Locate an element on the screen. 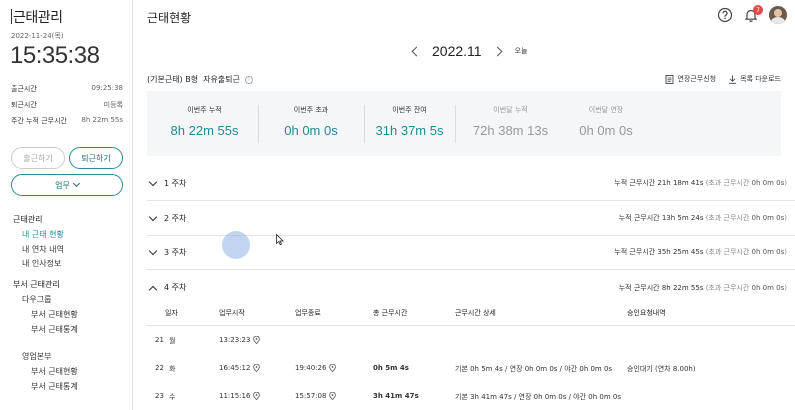 Image resolution: width=795 pixels, height=410 pixels. table-header: 일자 업무시작 업무종료 총 근무시간 근무시간 상세 승인요청내역 is located at coordinates (471, 312).